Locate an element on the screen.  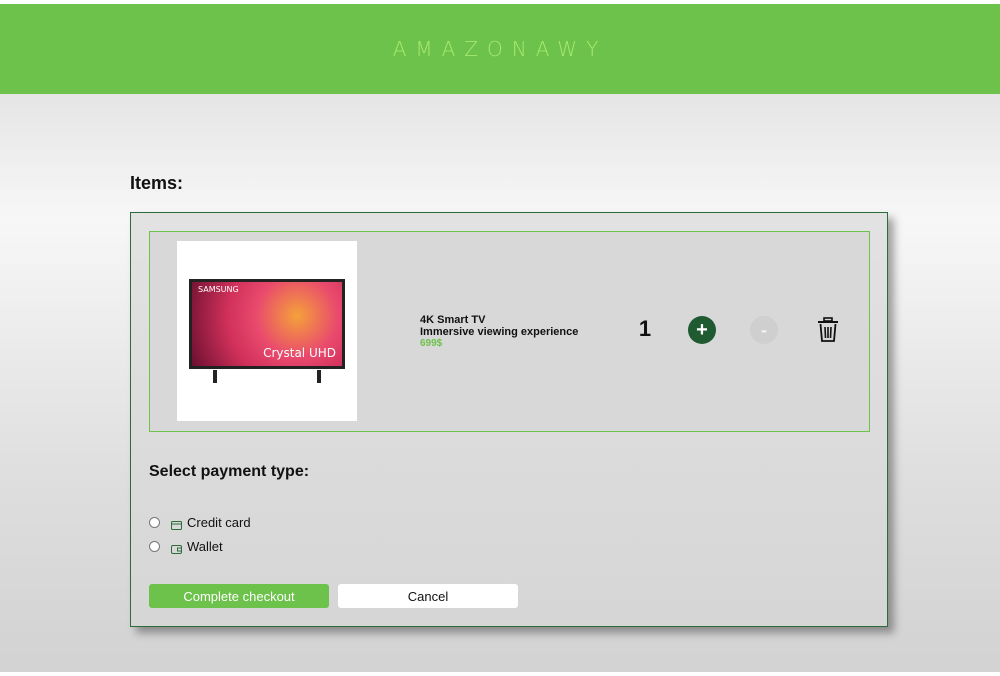
header: AMAZONAWY is located at coordinates (500, 49).